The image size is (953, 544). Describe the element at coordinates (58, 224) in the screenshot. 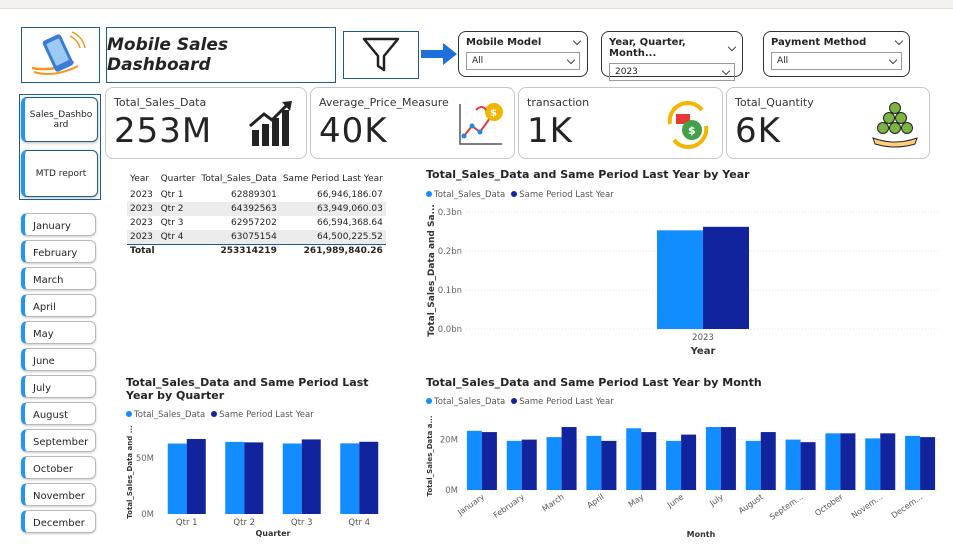

I see `month-button-january: January` at that location.